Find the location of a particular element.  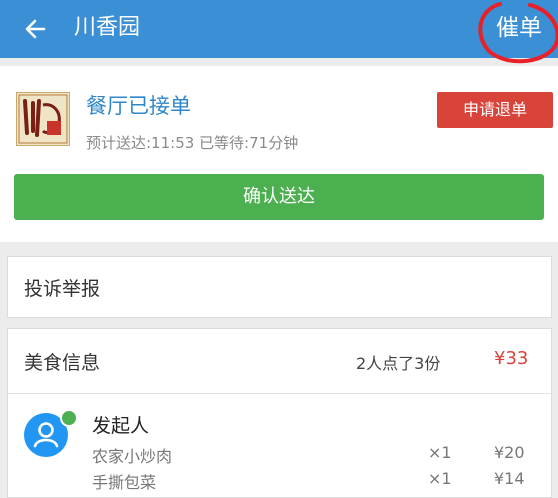

order-status-subtitle: 预计送达:11:53 已等待:71分钟 is located at coordinates (192, 143).